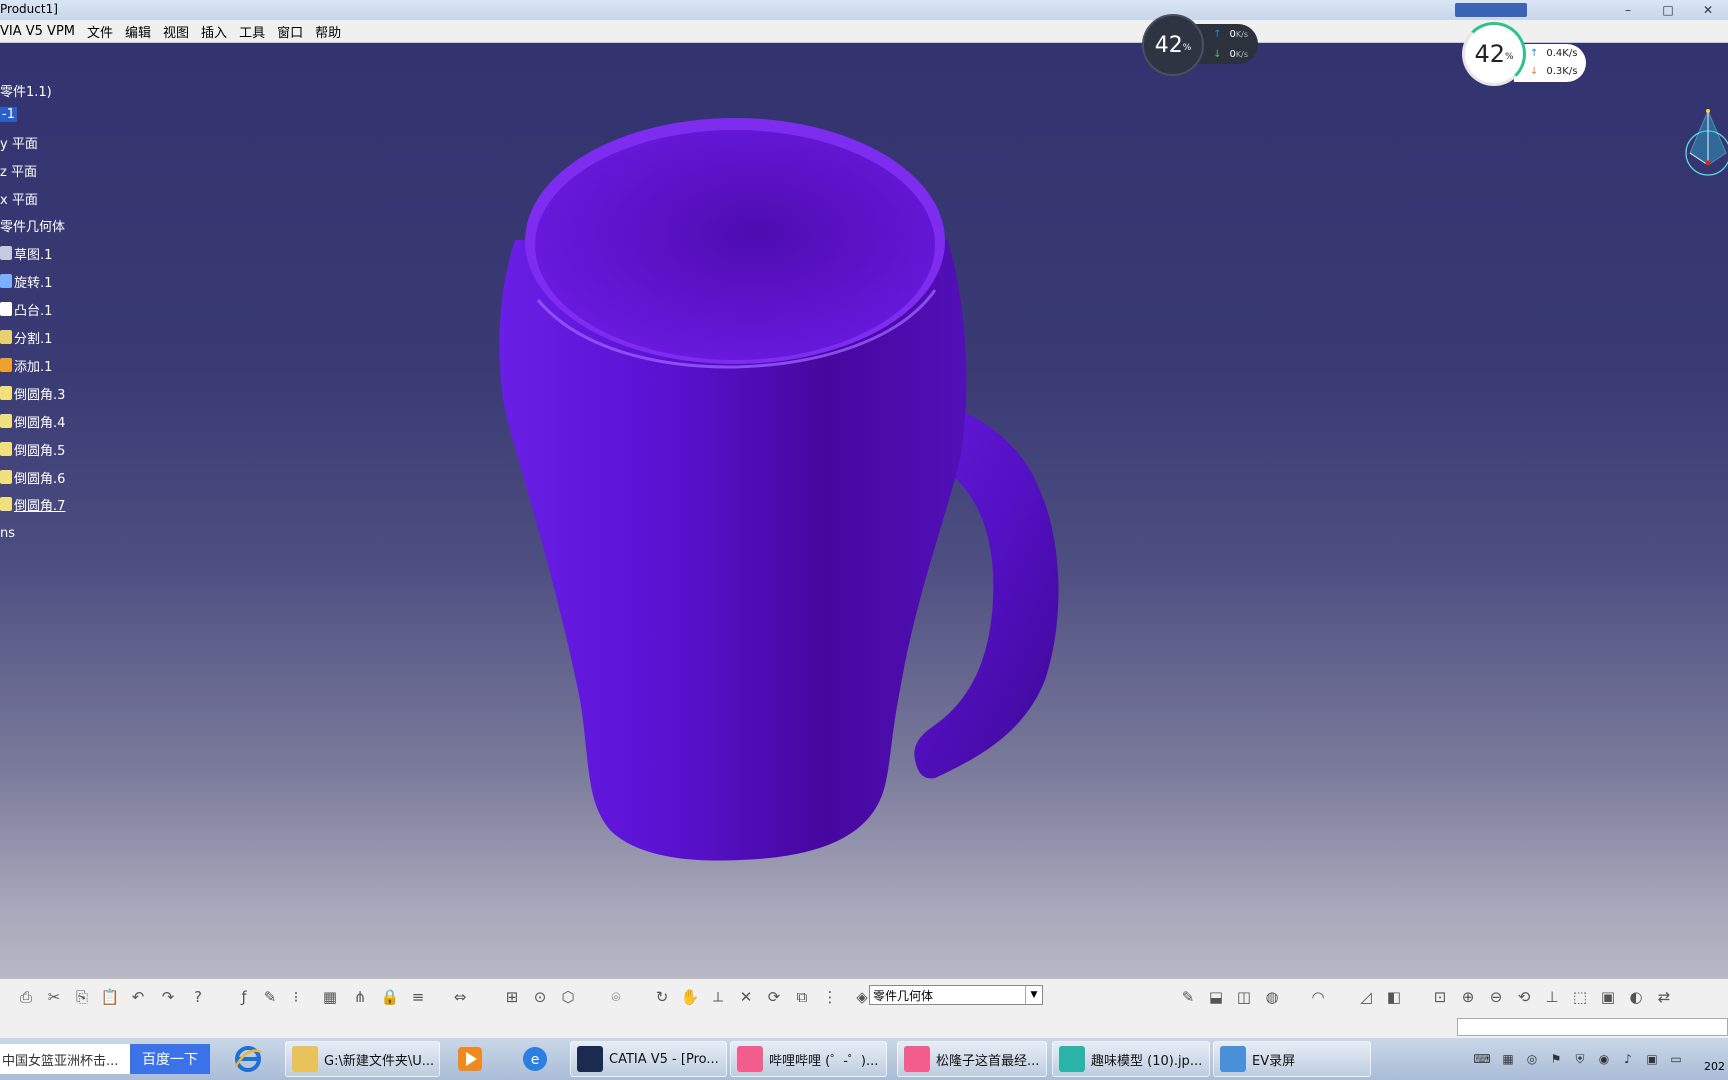  Describe the element at coordinates (535, 1059) in the screenshot. I see `browser-icon: e` at that location.